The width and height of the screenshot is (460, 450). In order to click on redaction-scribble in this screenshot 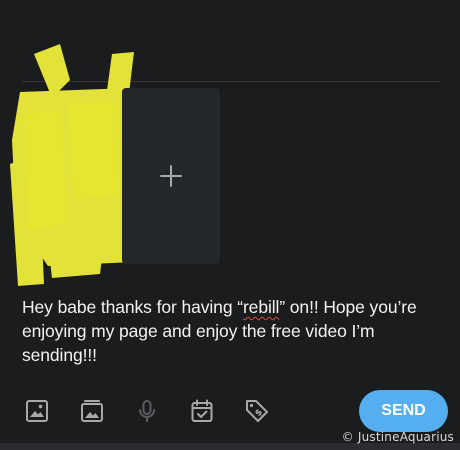, I will do `click(72, 165)`.